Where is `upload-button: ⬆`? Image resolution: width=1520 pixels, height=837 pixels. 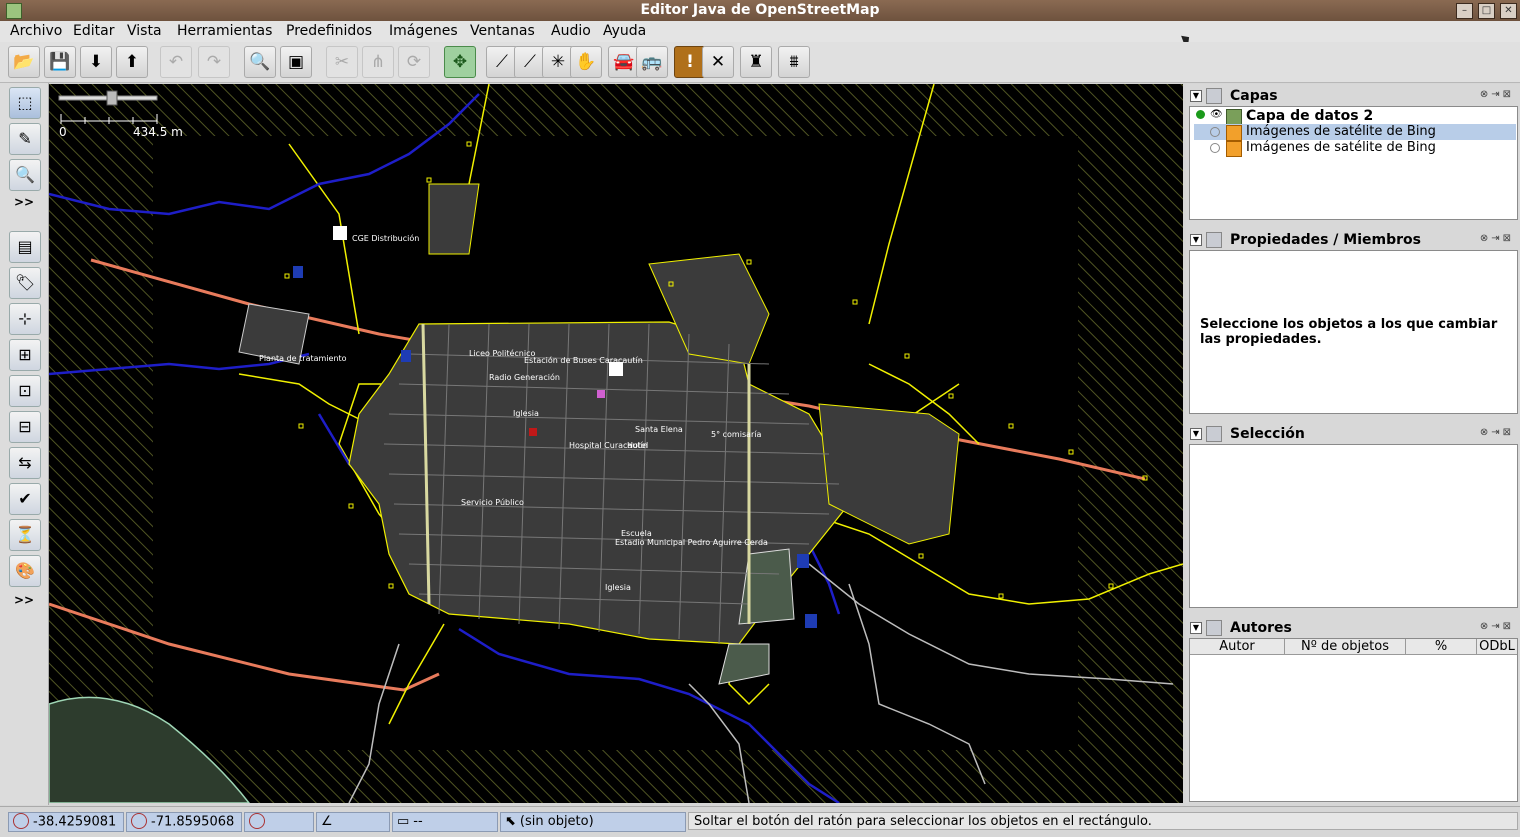 upload-button: ⬆ is located at coordinates (132, 62).